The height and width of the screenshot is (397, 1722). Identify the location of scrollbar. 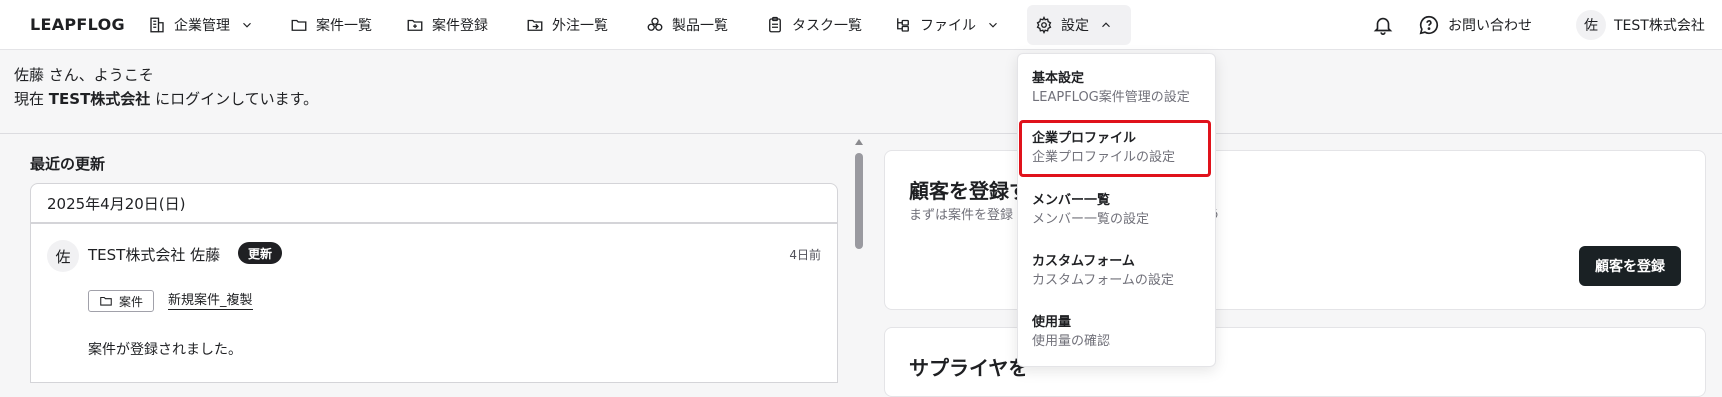
(859, 256).